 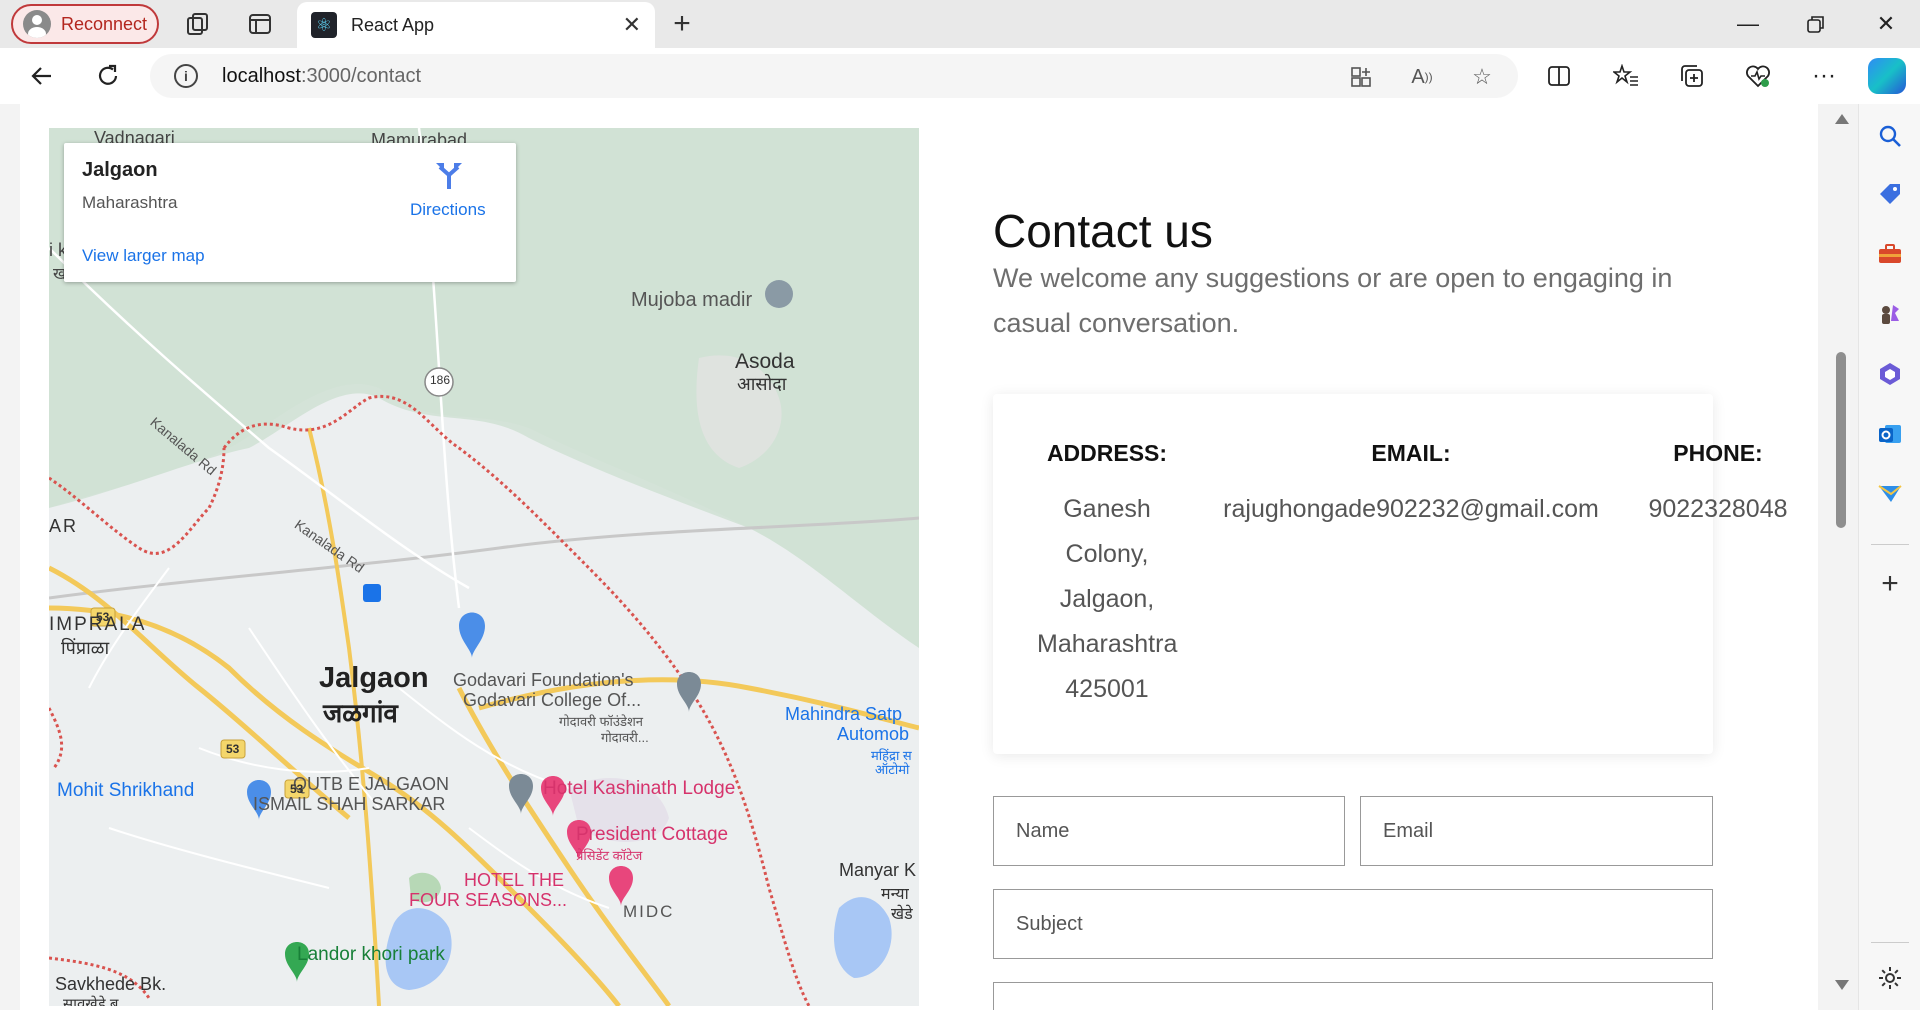 I want to click on outlook-icon, so click(x=1890, y=434).